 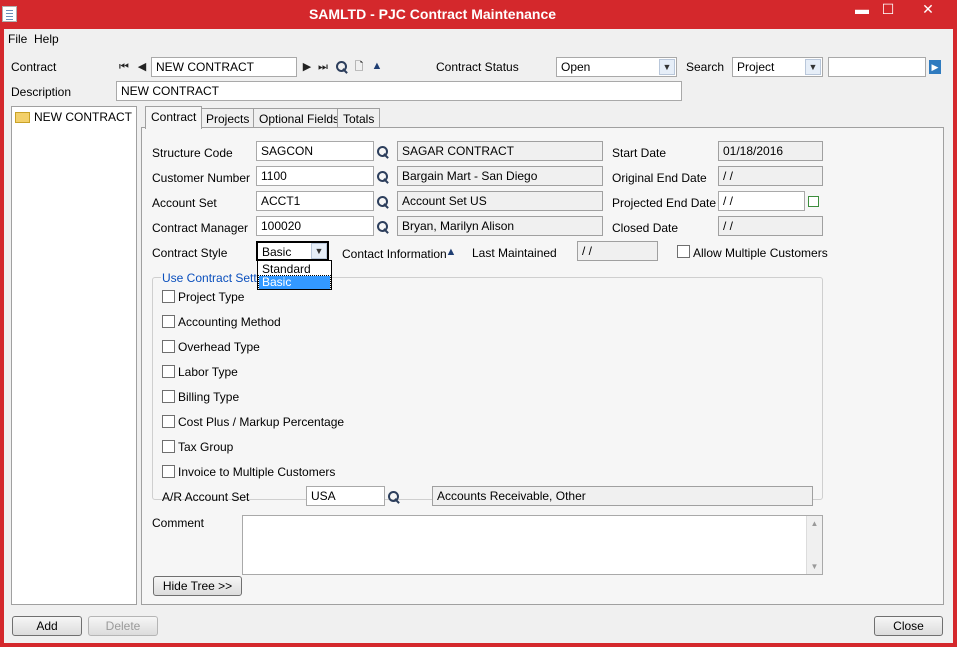 I want to click on first-record-icon: ⏮, so click(x=124, y=67).